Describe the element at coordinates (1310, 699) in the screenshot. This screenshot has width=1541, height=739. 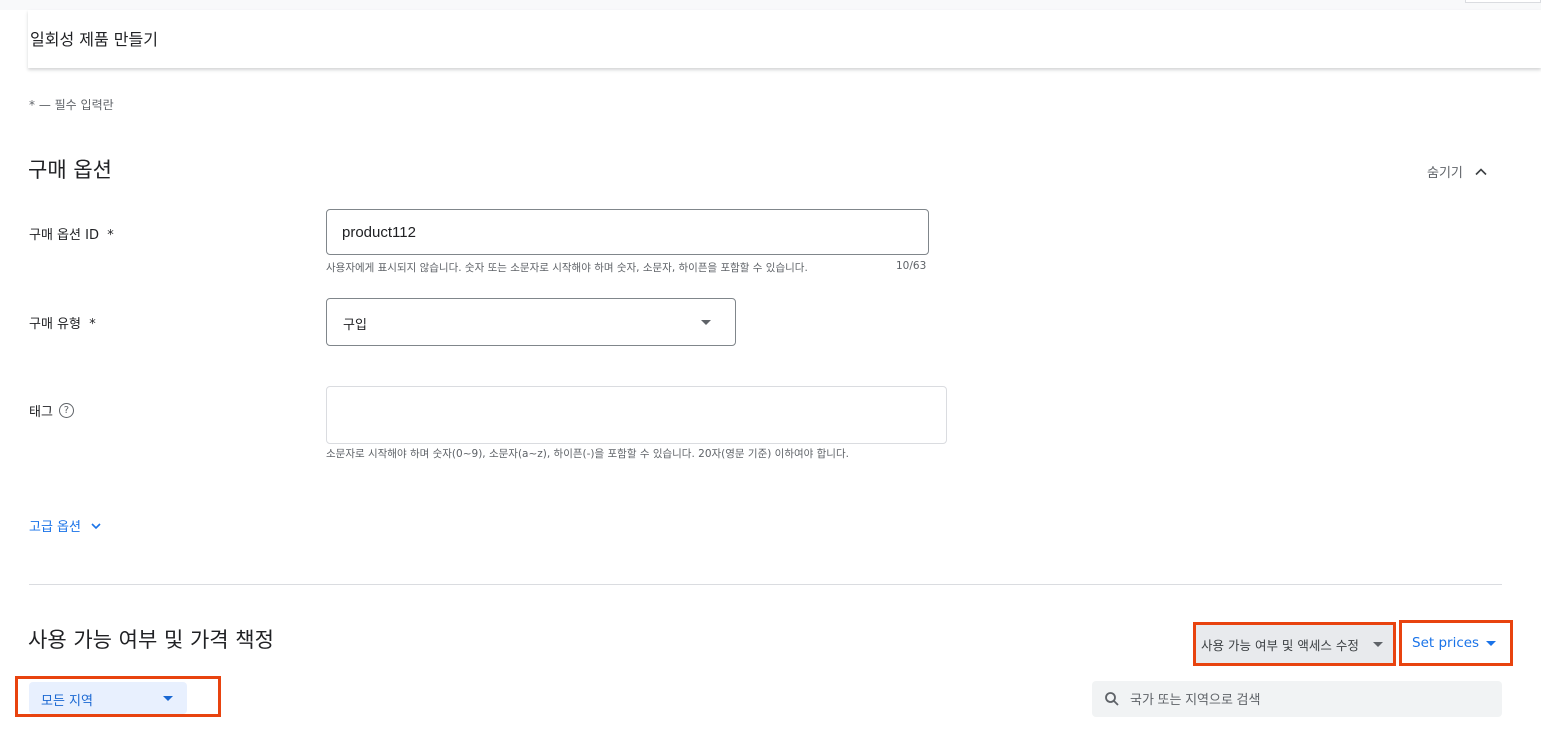
I see `region-search-input` at that location.